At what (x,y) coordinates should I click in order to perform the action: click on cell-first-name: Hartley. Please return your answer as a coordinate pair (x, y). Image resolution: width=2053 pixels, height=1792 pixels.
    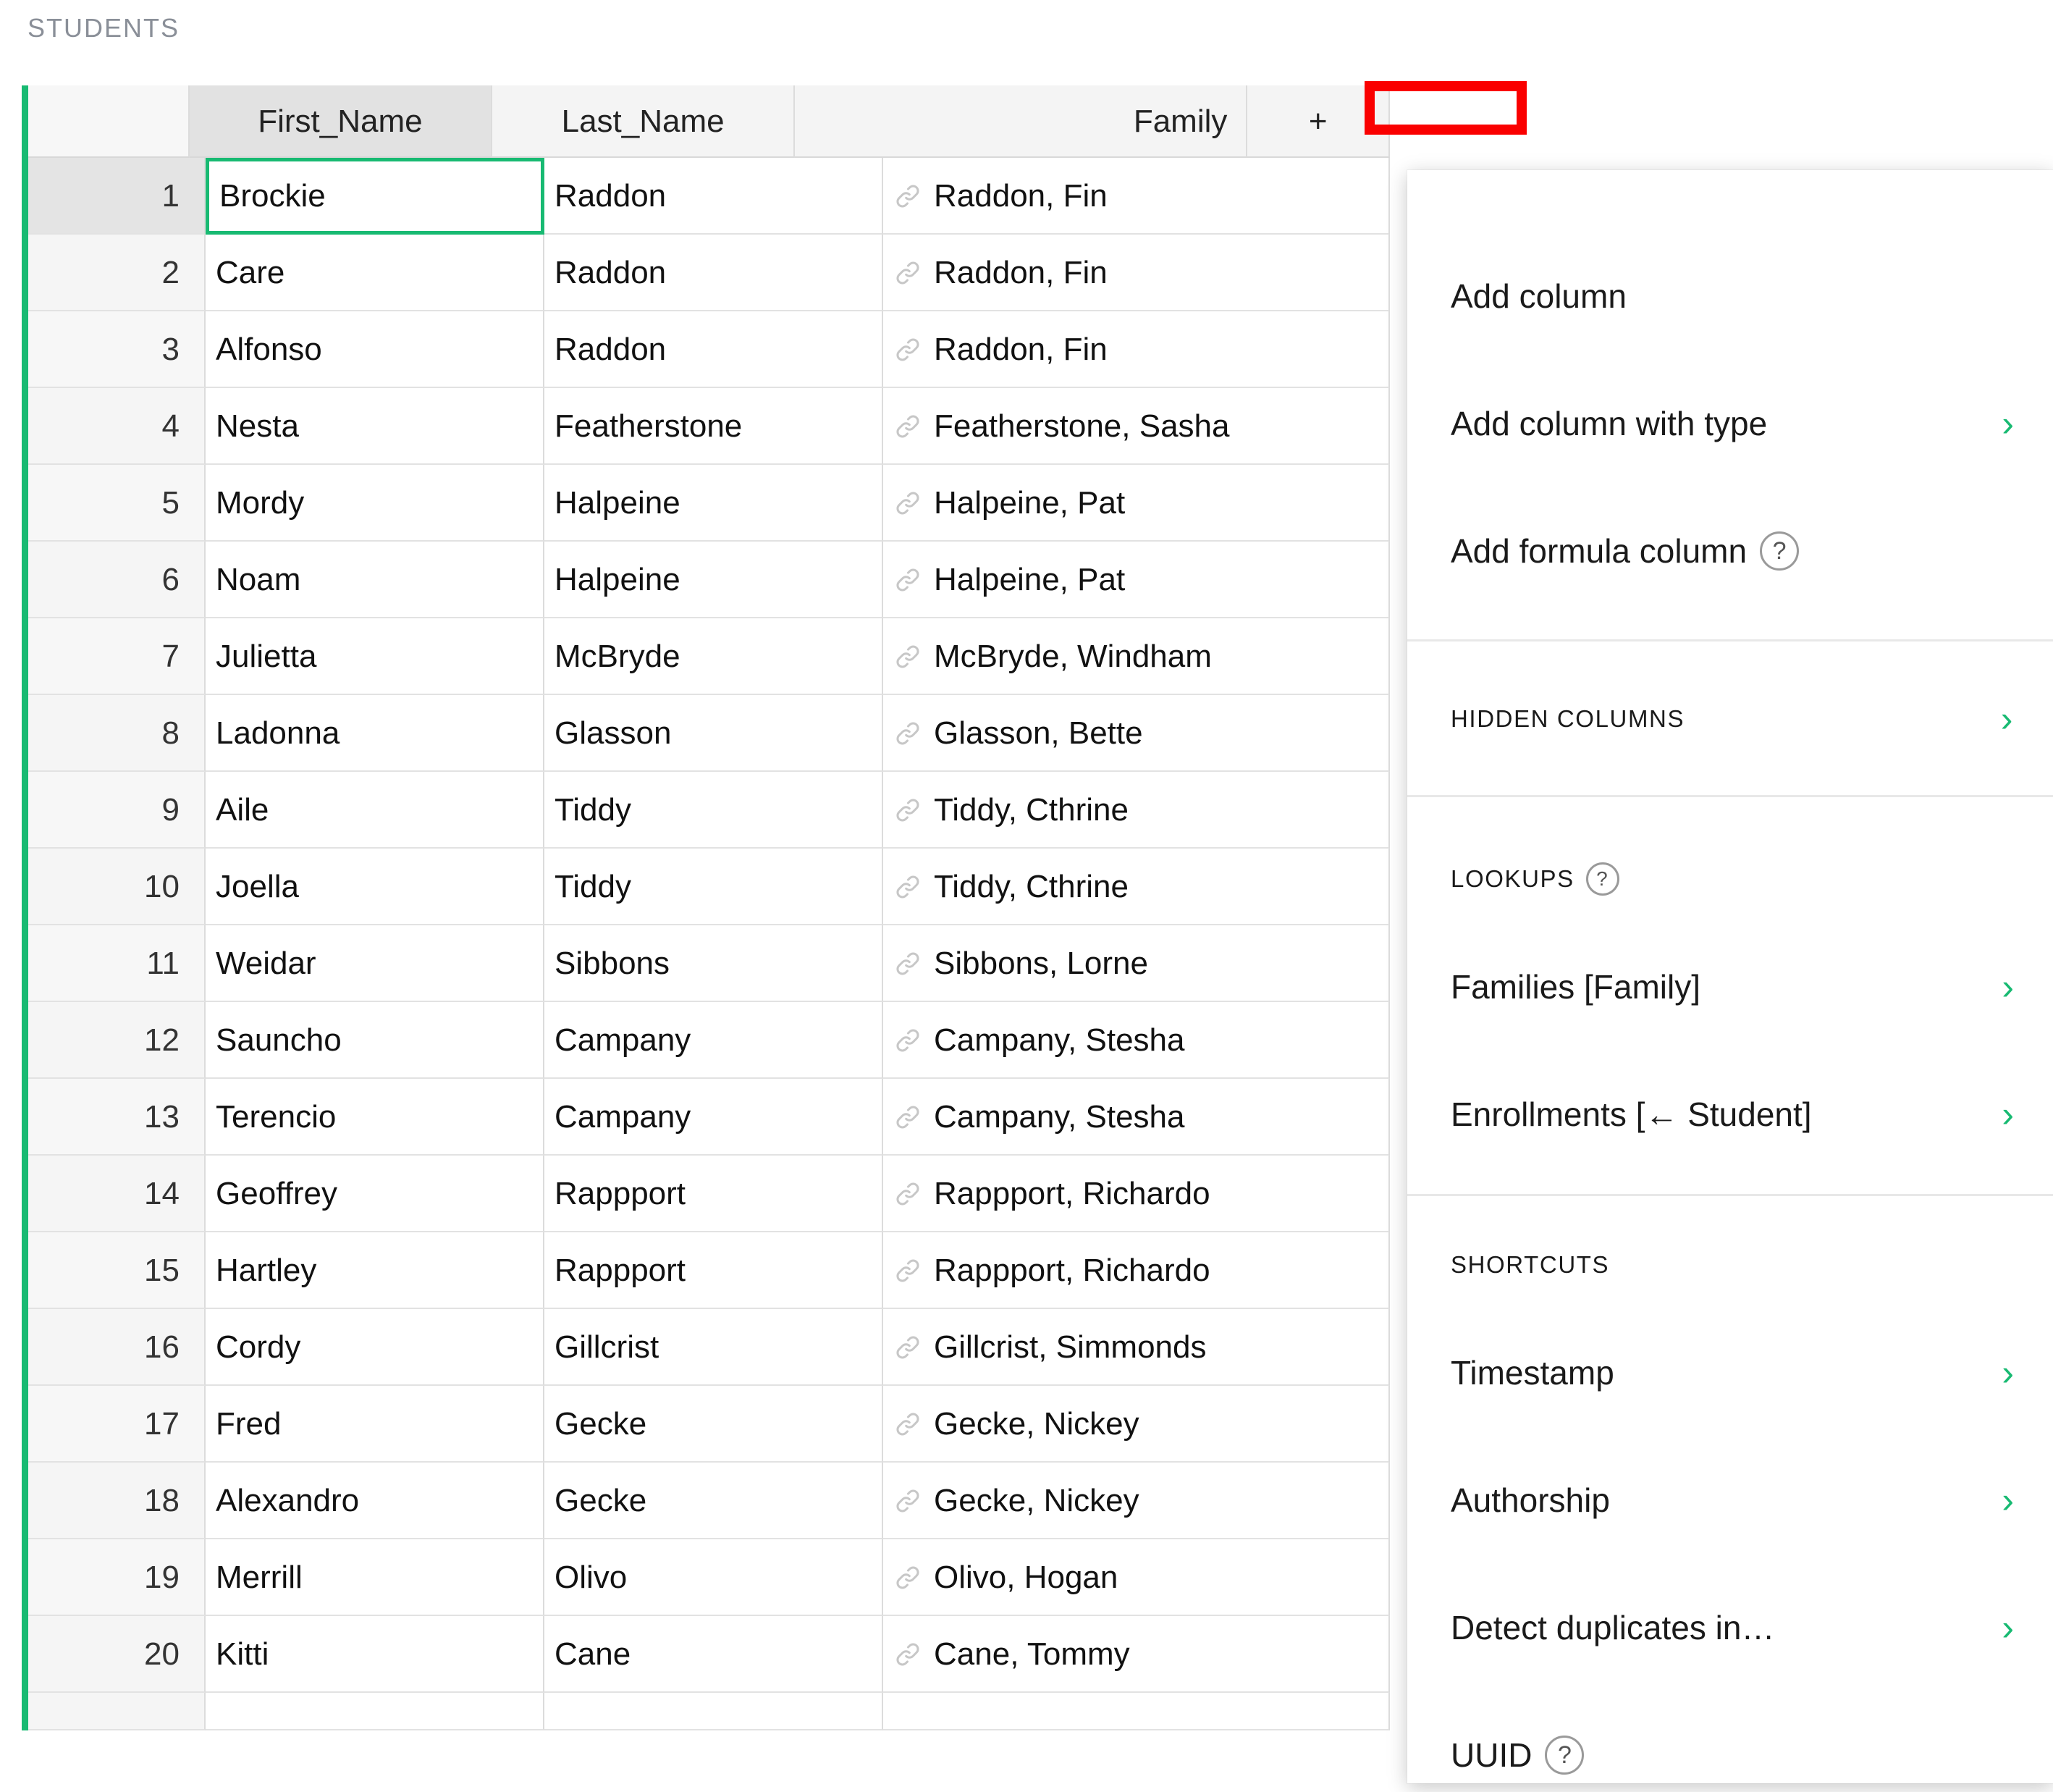
    Looking at the image, I should click on (375, 1270).